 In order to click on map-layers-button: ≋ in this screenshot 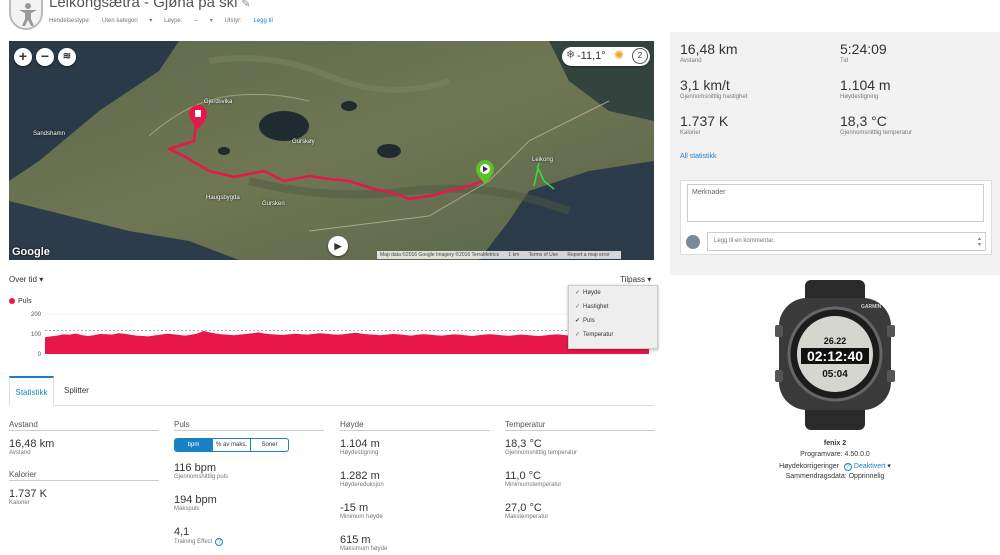, I will do `click(67, 57)`.